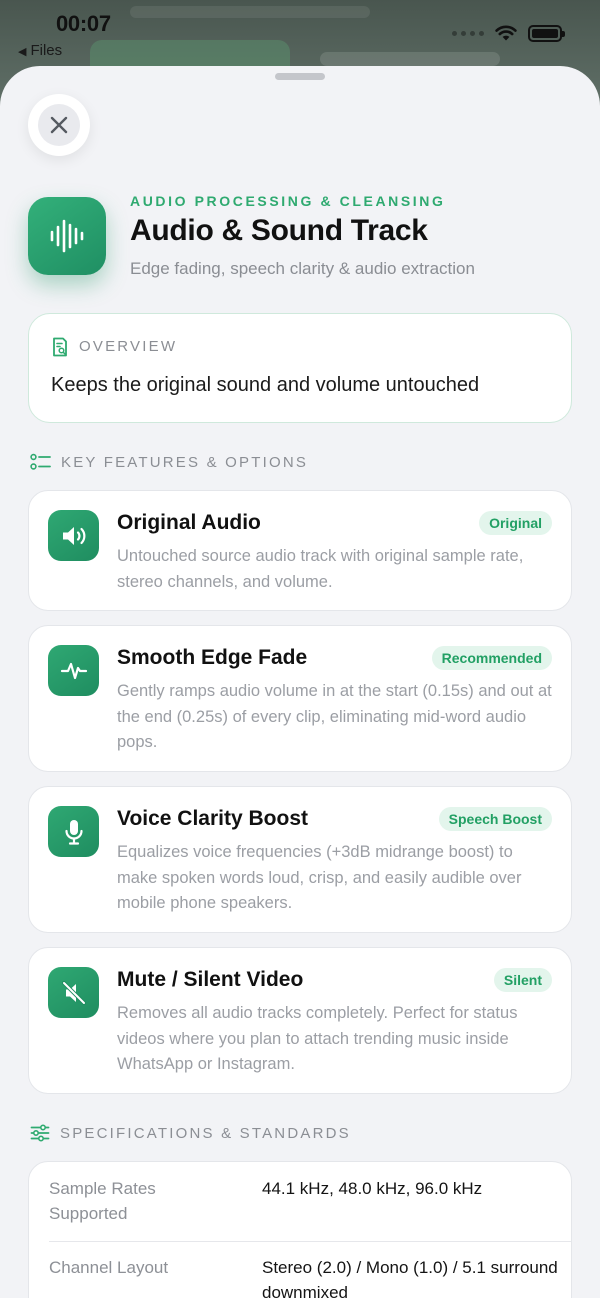 The image size is (600, 1298). What do you see at coordinates (300, 29) in the screenshot?
I see `status-bar: 00:07 ◀ Files` at bounding box center [300, 29].